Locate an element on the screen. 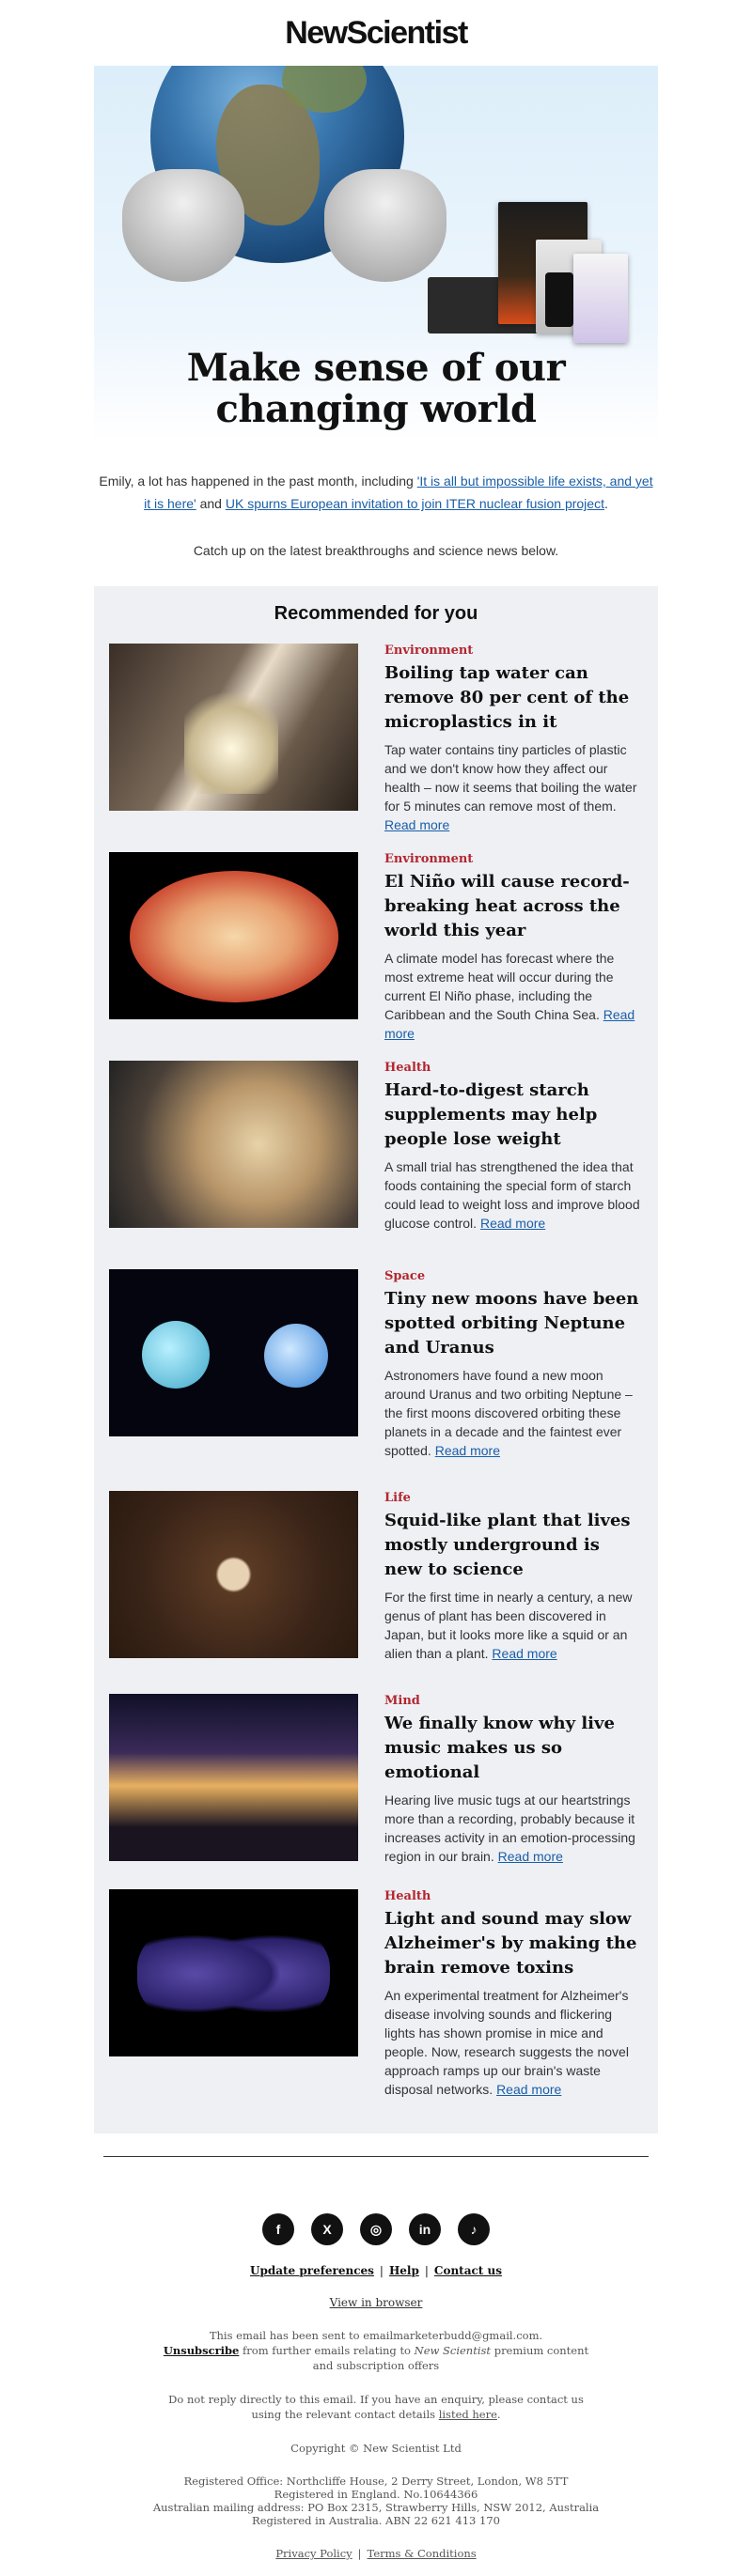  facebook-icon: f is located at coordinates (278, 2229).